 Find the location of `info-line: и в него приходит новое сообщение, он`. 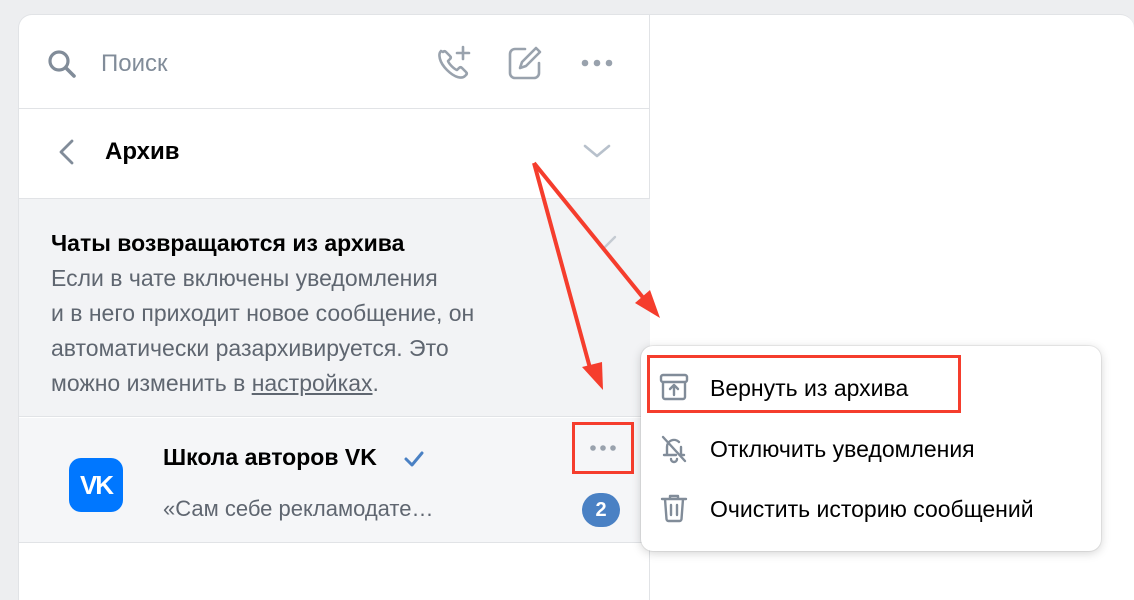

info-line: и в него приходит новое сообщение, он is located at coordinates (263, 313).